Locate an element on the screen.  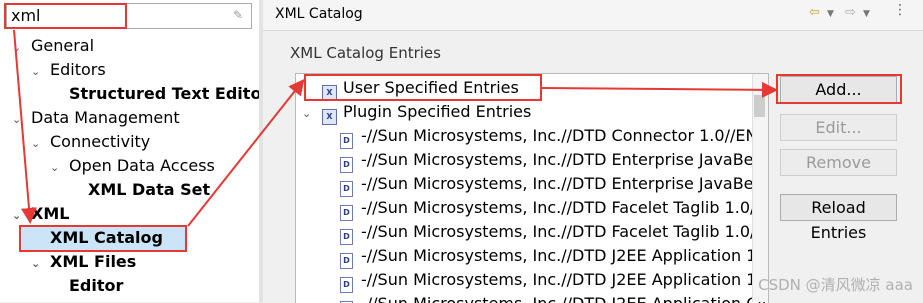
tree-item-xml-data-set: XML Data Set is located at coordinates (139, 190).